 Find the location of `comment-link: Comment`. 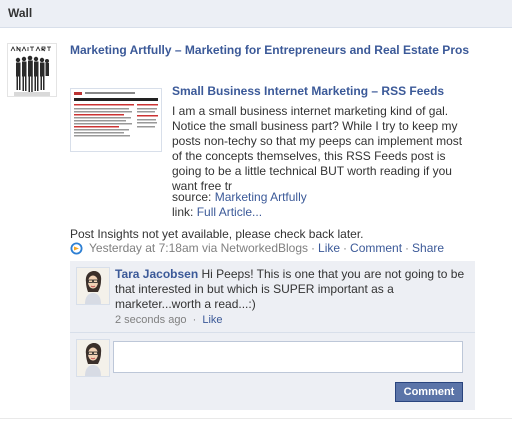

comment-link: Comment is located at coordinates (376, 248).